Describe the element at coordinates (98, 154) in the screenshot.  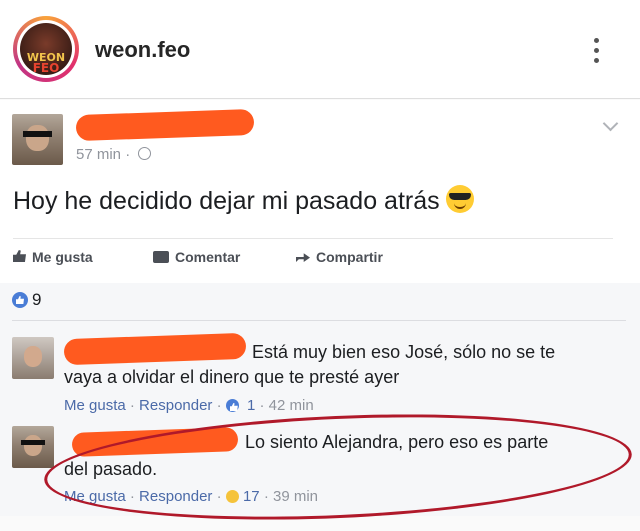
I see `post-timestamp: 57 min` at that location.